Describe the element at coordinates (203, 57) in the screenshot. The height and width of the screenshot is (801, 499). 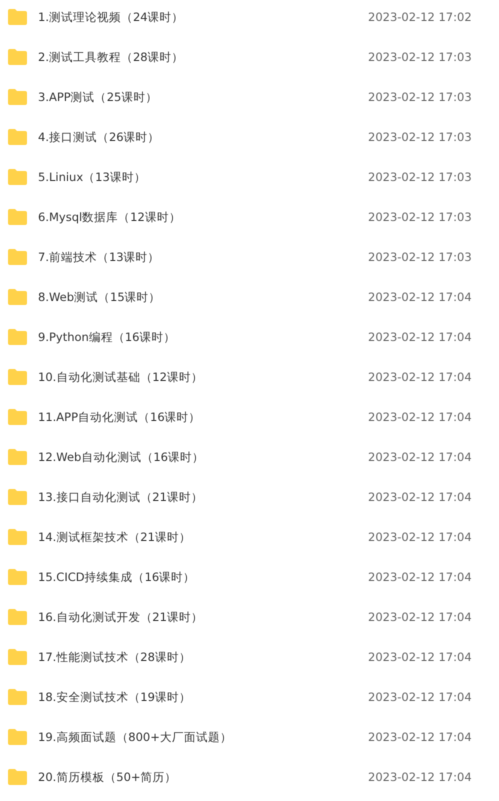
I see `folder-name: 2.测试工具教程（28课时）` at that location.